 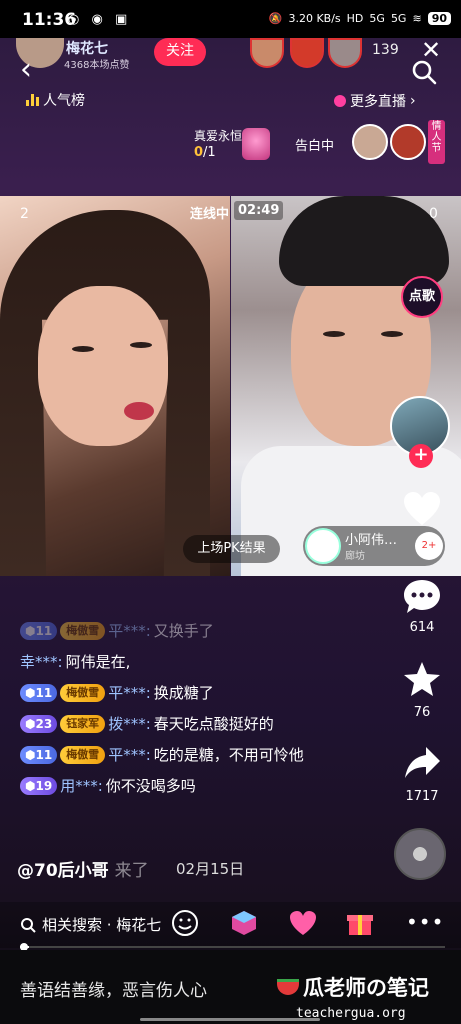 What do you see at coordinates (230, 19) in the screenshot?
I see `status-bar: 11:36 ◎ ◉ ▣ 🔕 3.20 KB/s HD 5G 5G ≋ 90` at bounding box center [230, 19].